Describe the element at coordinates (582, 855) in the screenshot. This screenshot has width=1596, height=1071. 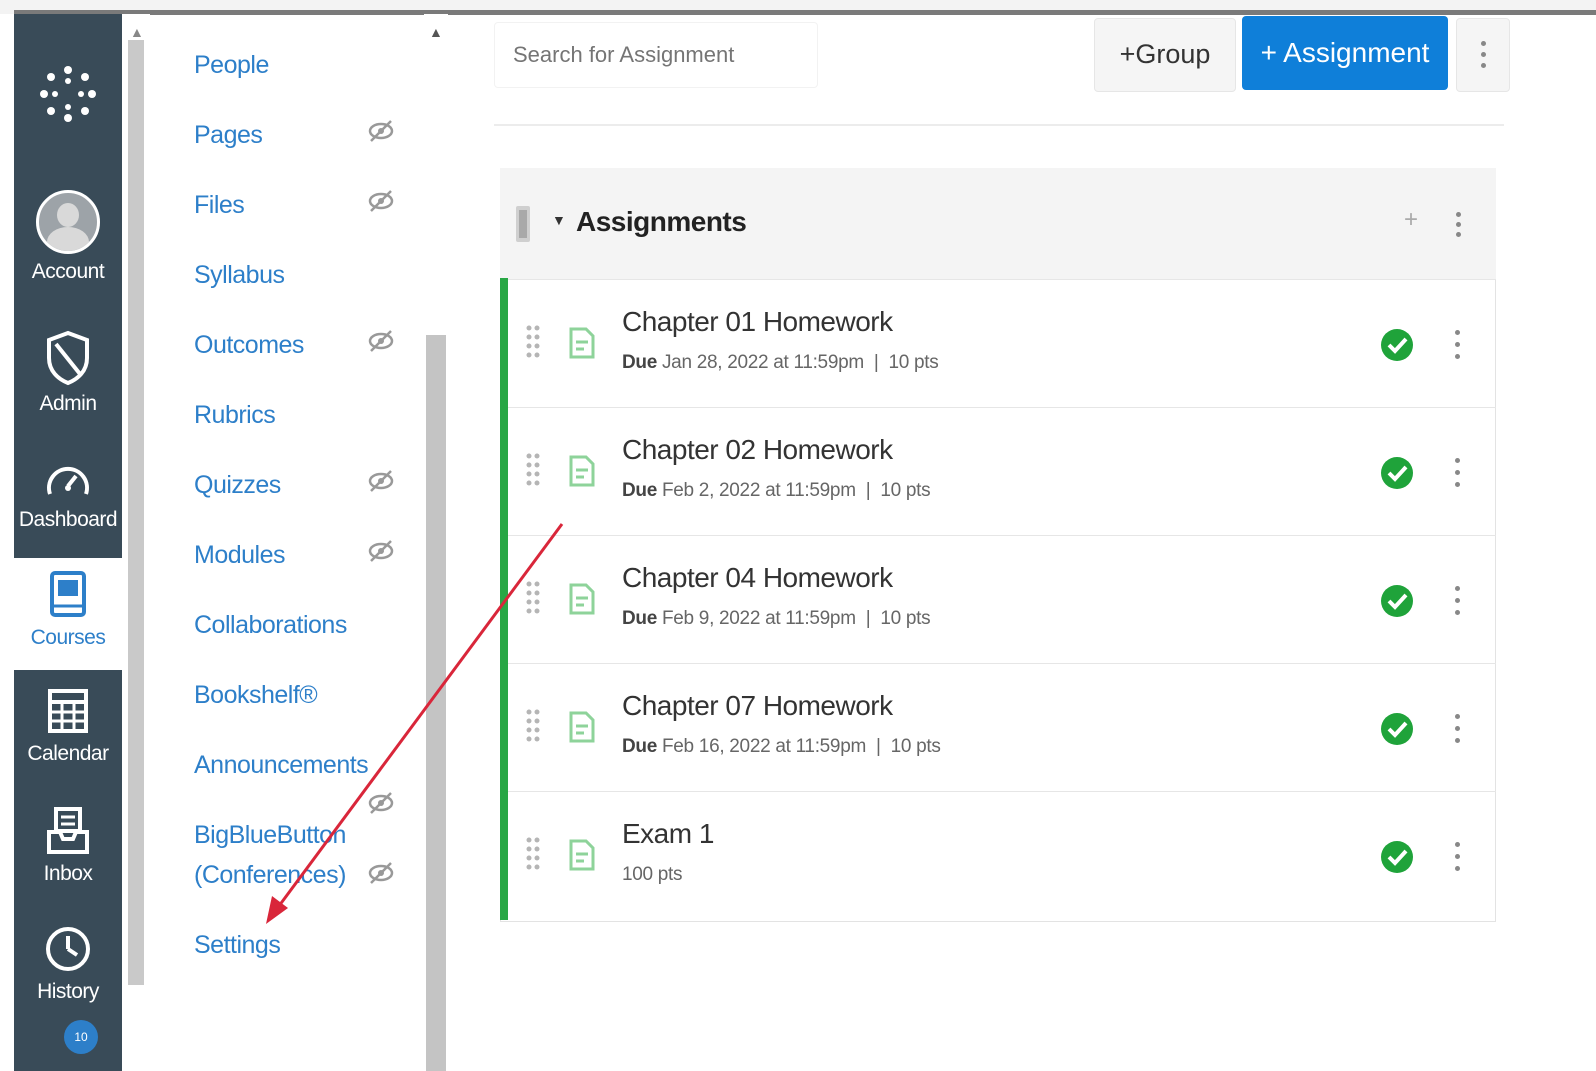
I see `quiz-icon` at that location.